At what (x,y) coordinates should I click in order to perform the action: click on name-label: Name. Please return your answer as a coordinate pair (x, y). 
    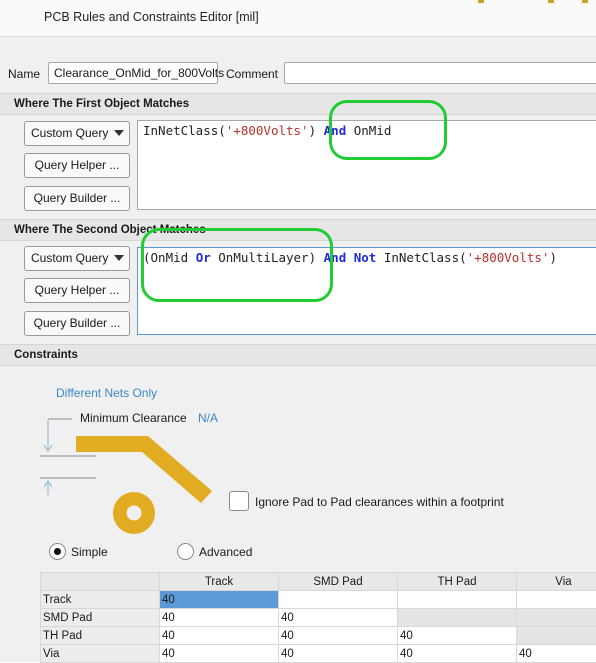
    Looking at the image, I should click on (24, 74).